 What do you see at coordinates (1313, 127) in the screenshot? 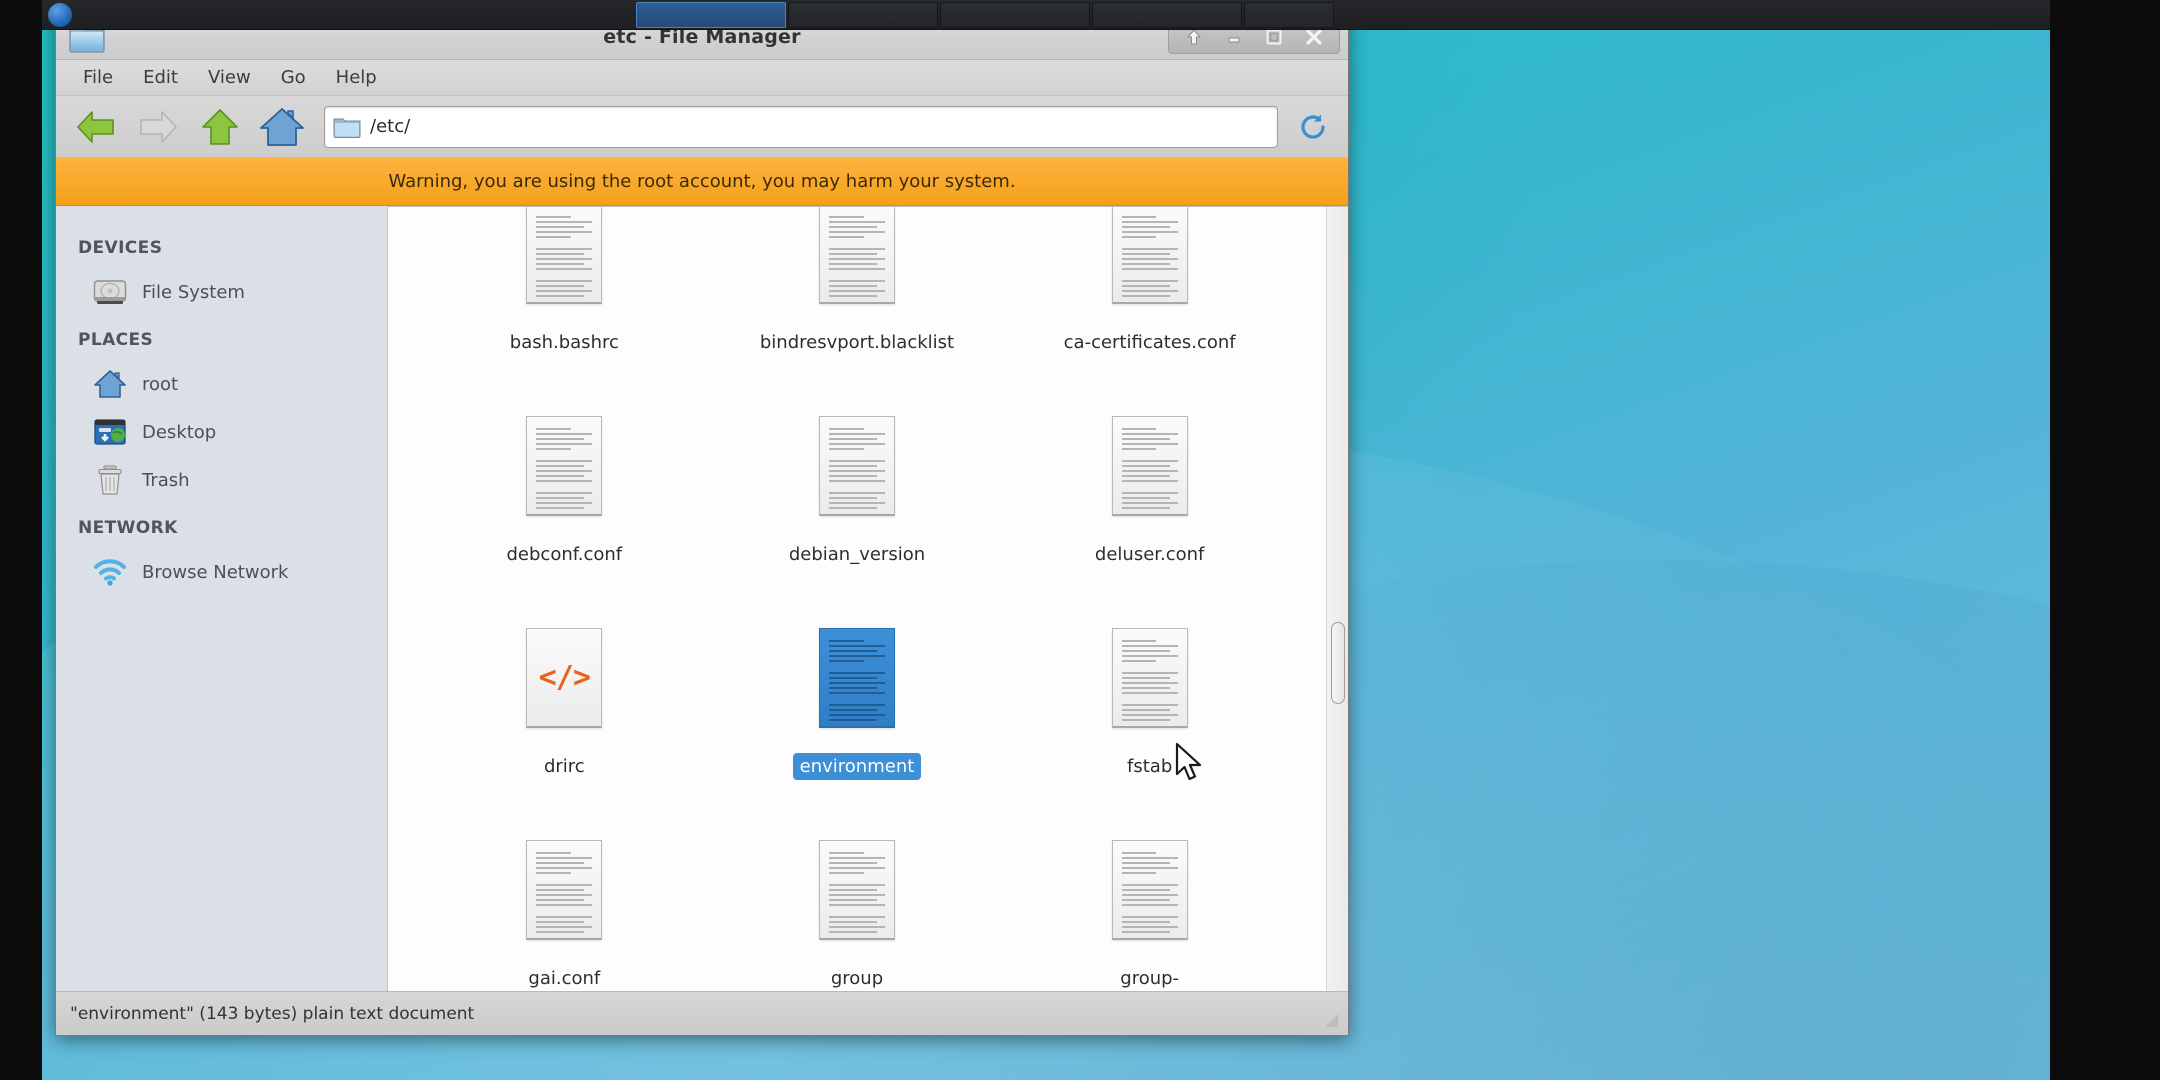
I see `reload-button` at bounding box center [1313, 127].